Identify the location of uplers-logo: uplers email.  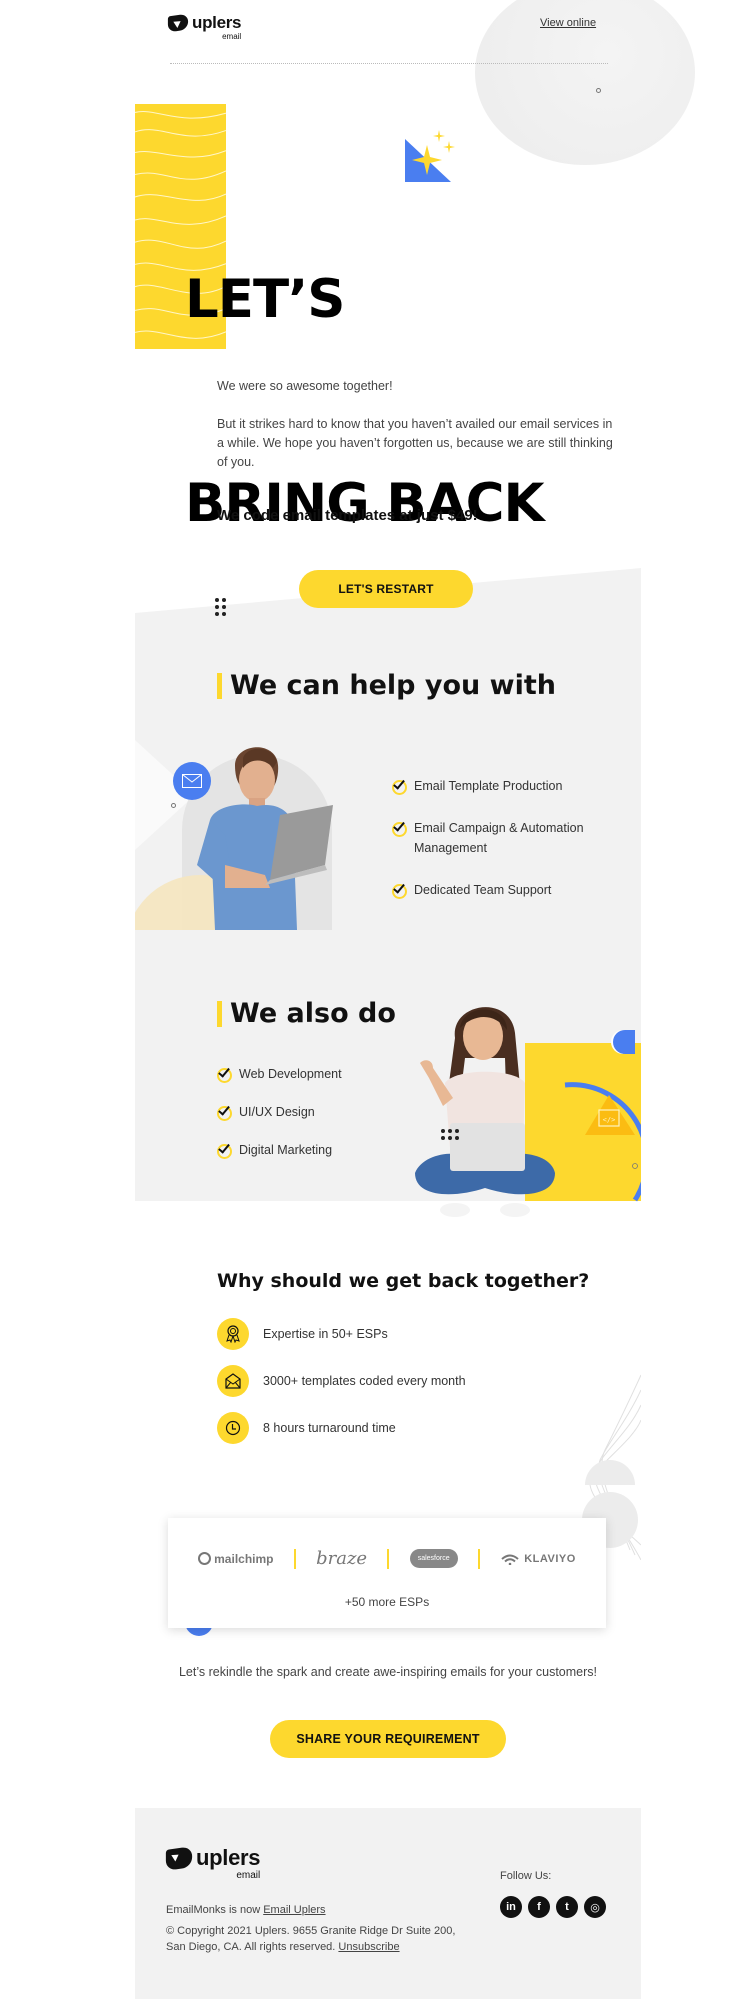
(204, 27).